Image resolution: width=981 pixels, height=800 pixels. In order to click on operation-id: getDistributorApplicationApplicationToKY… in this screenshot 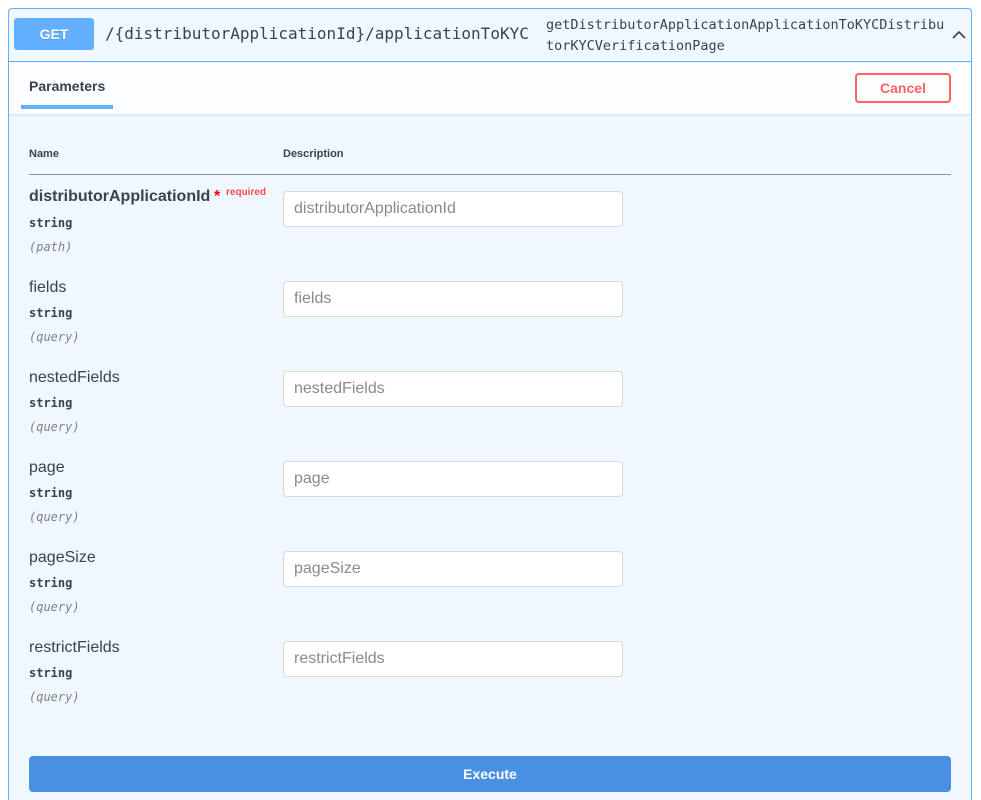, I will do `click(745, 35)`.